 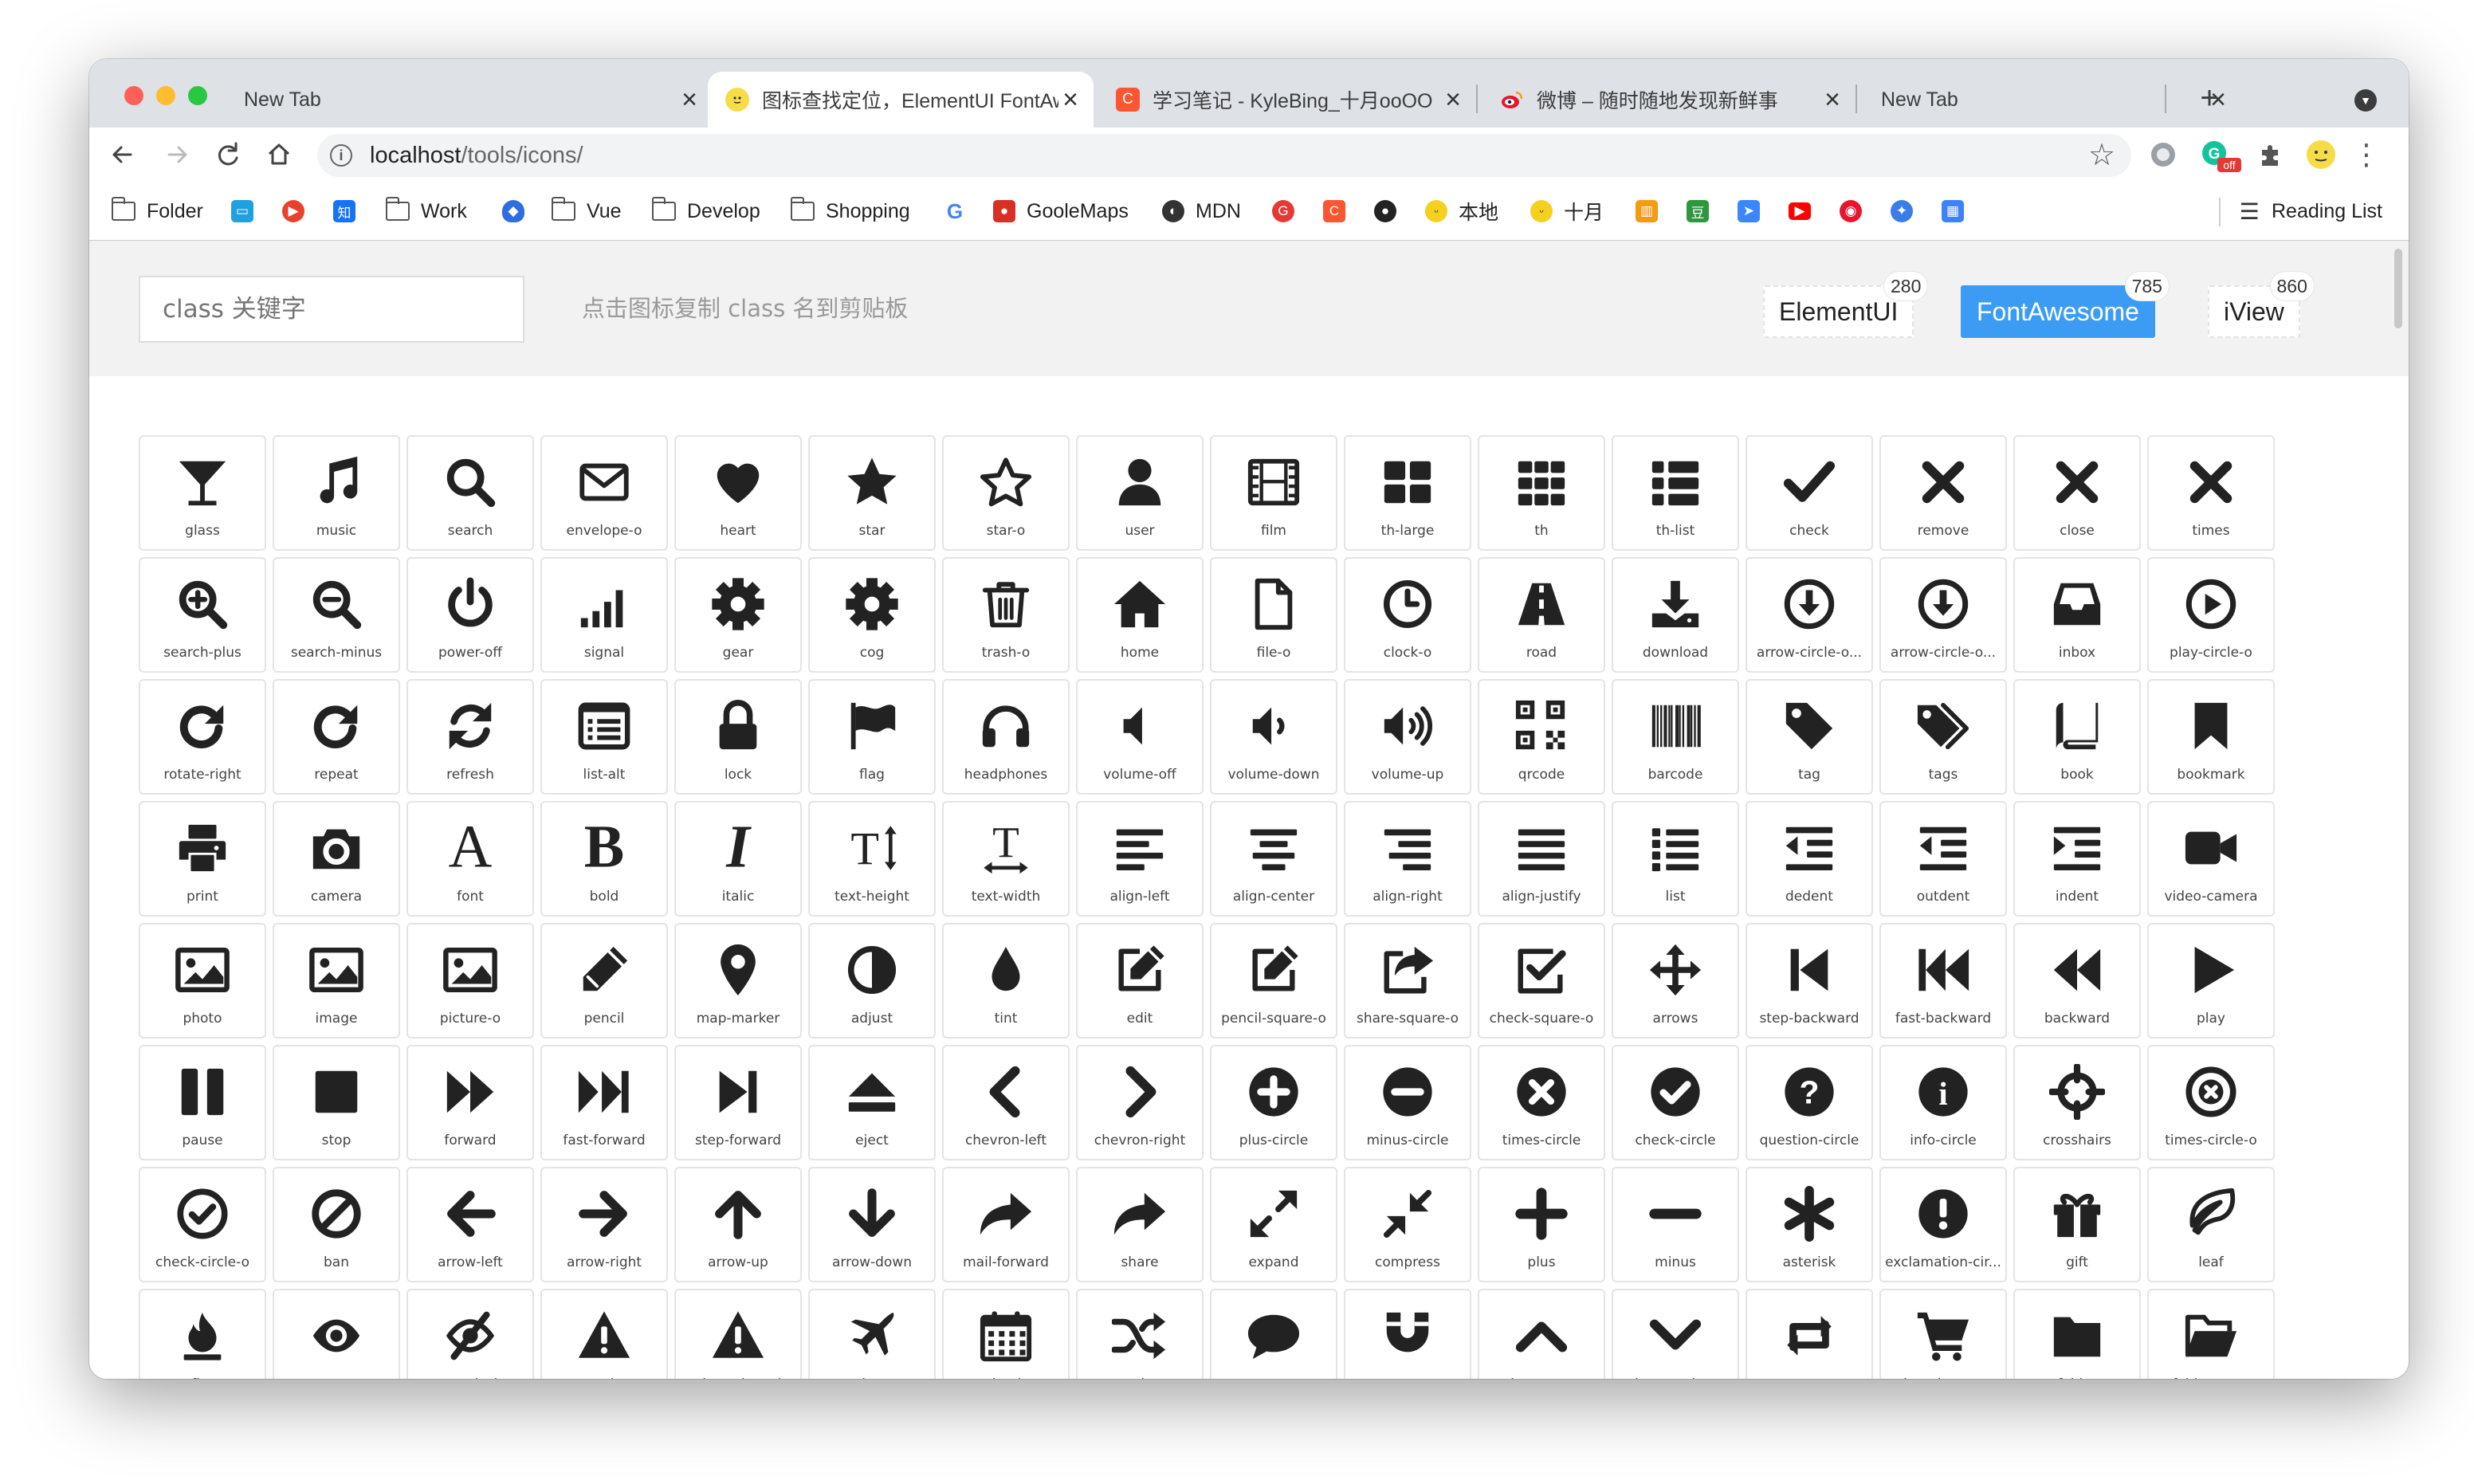 What do you see at coordinates (279, 154) in the screenshot?
I see `home-button` at bounding box center [279, 154].